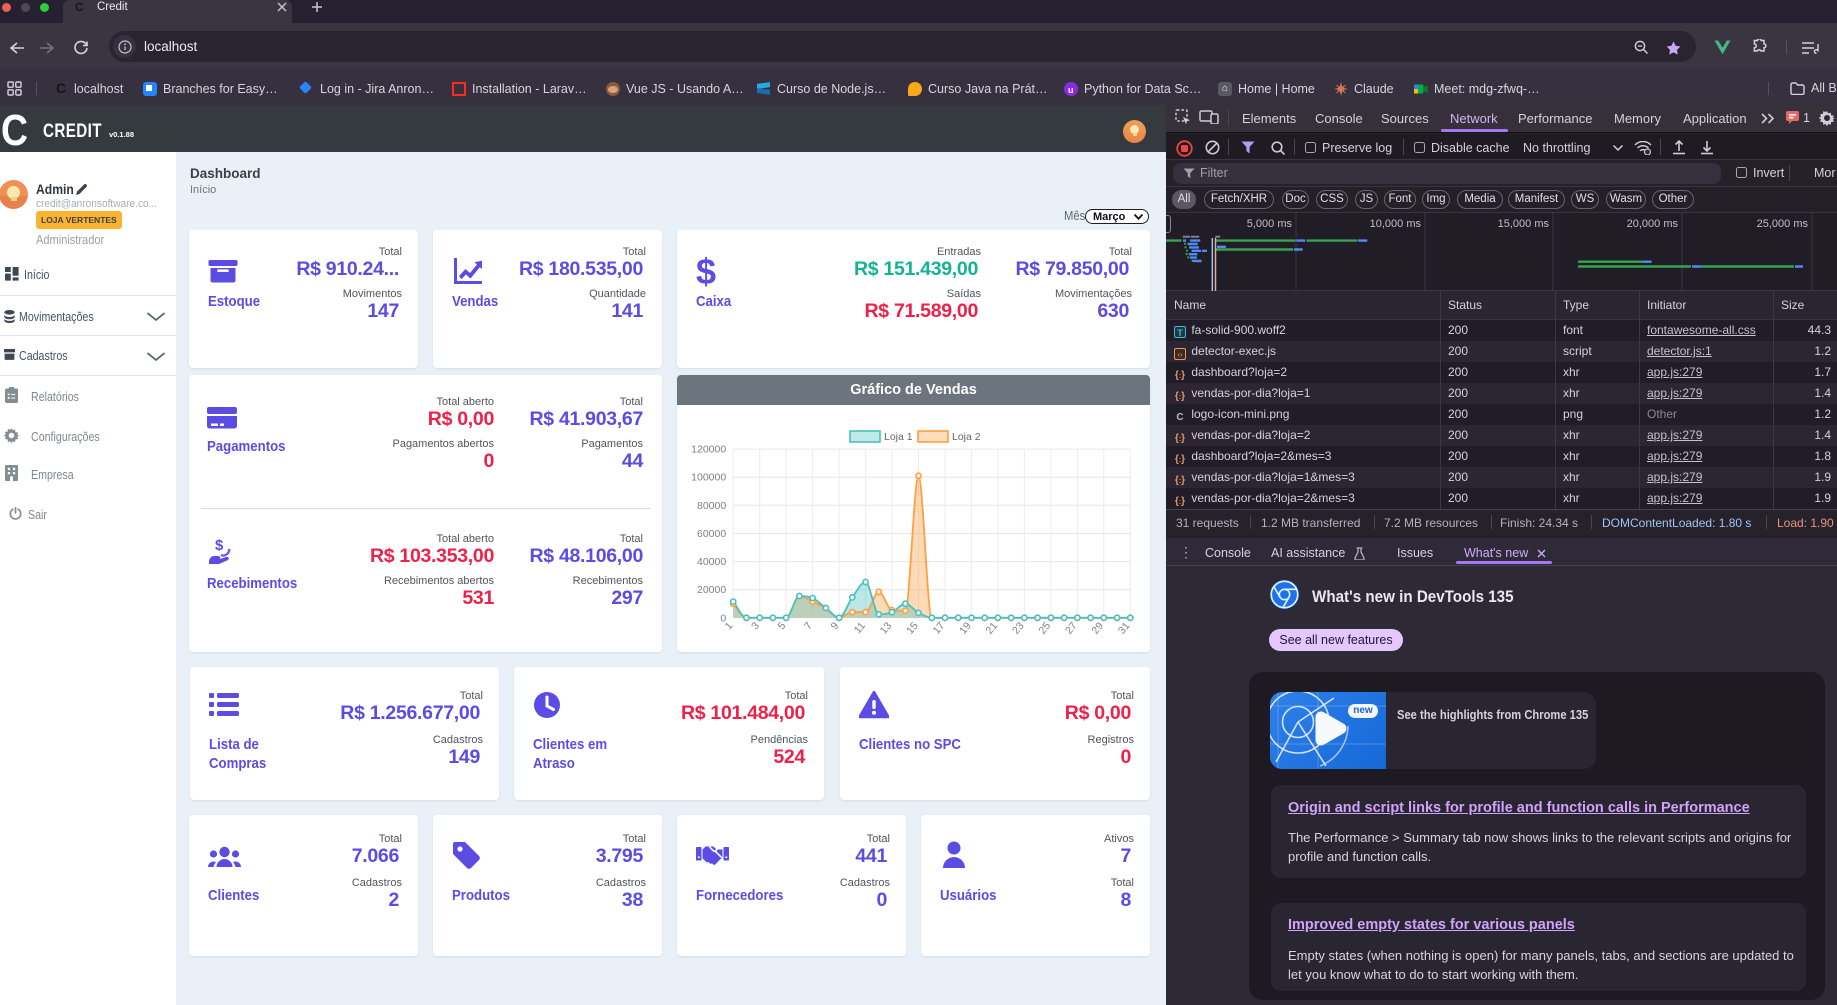 This screenshot has width=1837, height=1005. I want to click on svg-text: 120000, so click(708, 450).